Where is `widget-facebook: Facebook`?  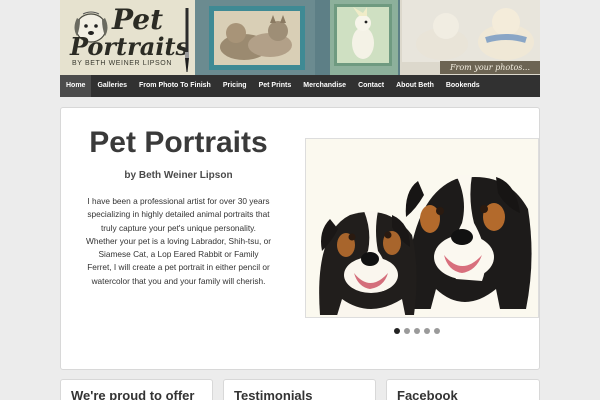
widget-facebook: Facebook is located at coordinates (463, 389).